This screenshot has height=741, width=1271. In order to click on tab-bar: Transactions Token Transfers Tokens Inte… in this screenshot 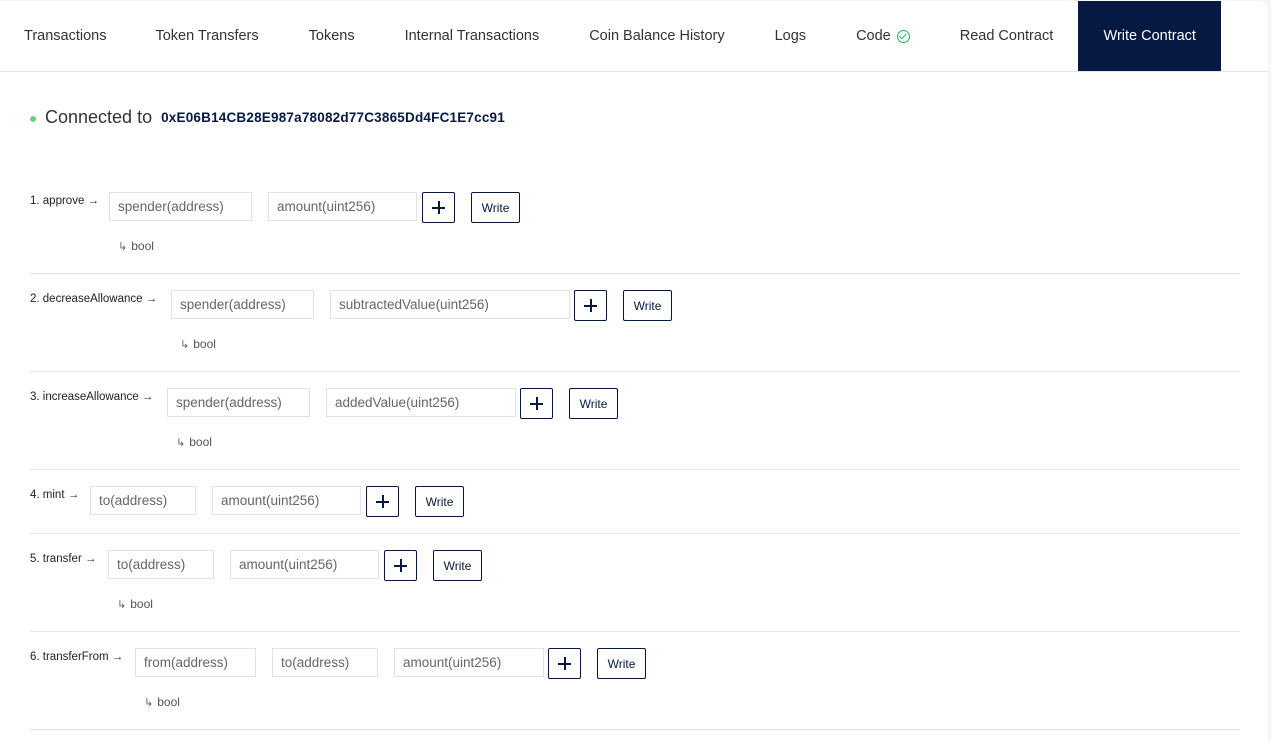, I will do `click(634, 36)`.